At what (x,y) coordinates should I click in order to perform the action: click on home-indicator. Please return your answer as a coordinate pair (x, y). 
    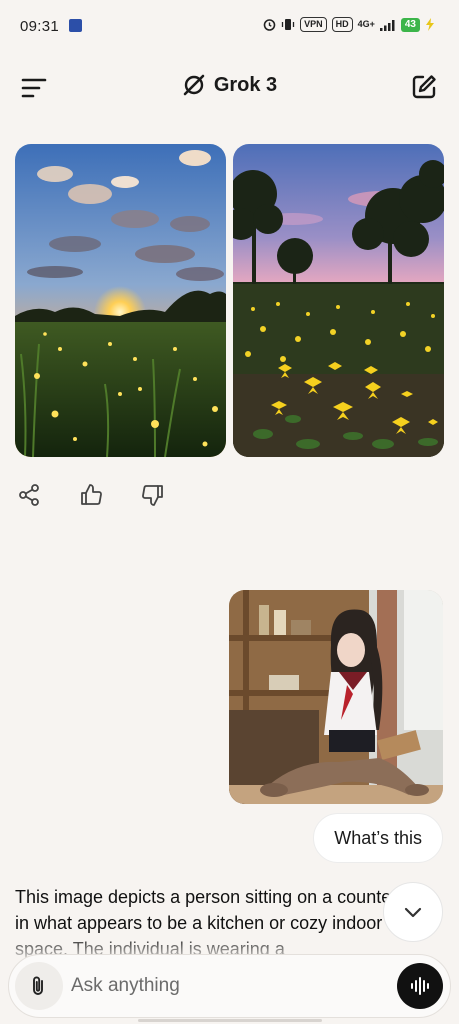
    Looking at the image, I should click on (230, 1020).